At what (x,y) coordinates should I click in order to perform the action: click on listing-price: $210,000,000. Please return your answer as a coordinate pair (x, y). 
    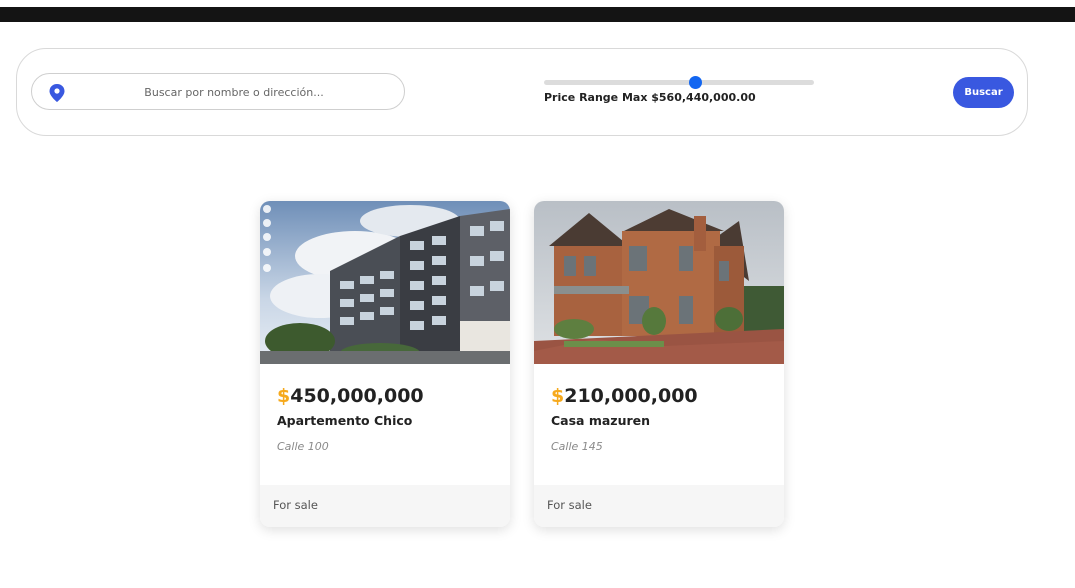
    Looking at the image, I should click on (624, 396).